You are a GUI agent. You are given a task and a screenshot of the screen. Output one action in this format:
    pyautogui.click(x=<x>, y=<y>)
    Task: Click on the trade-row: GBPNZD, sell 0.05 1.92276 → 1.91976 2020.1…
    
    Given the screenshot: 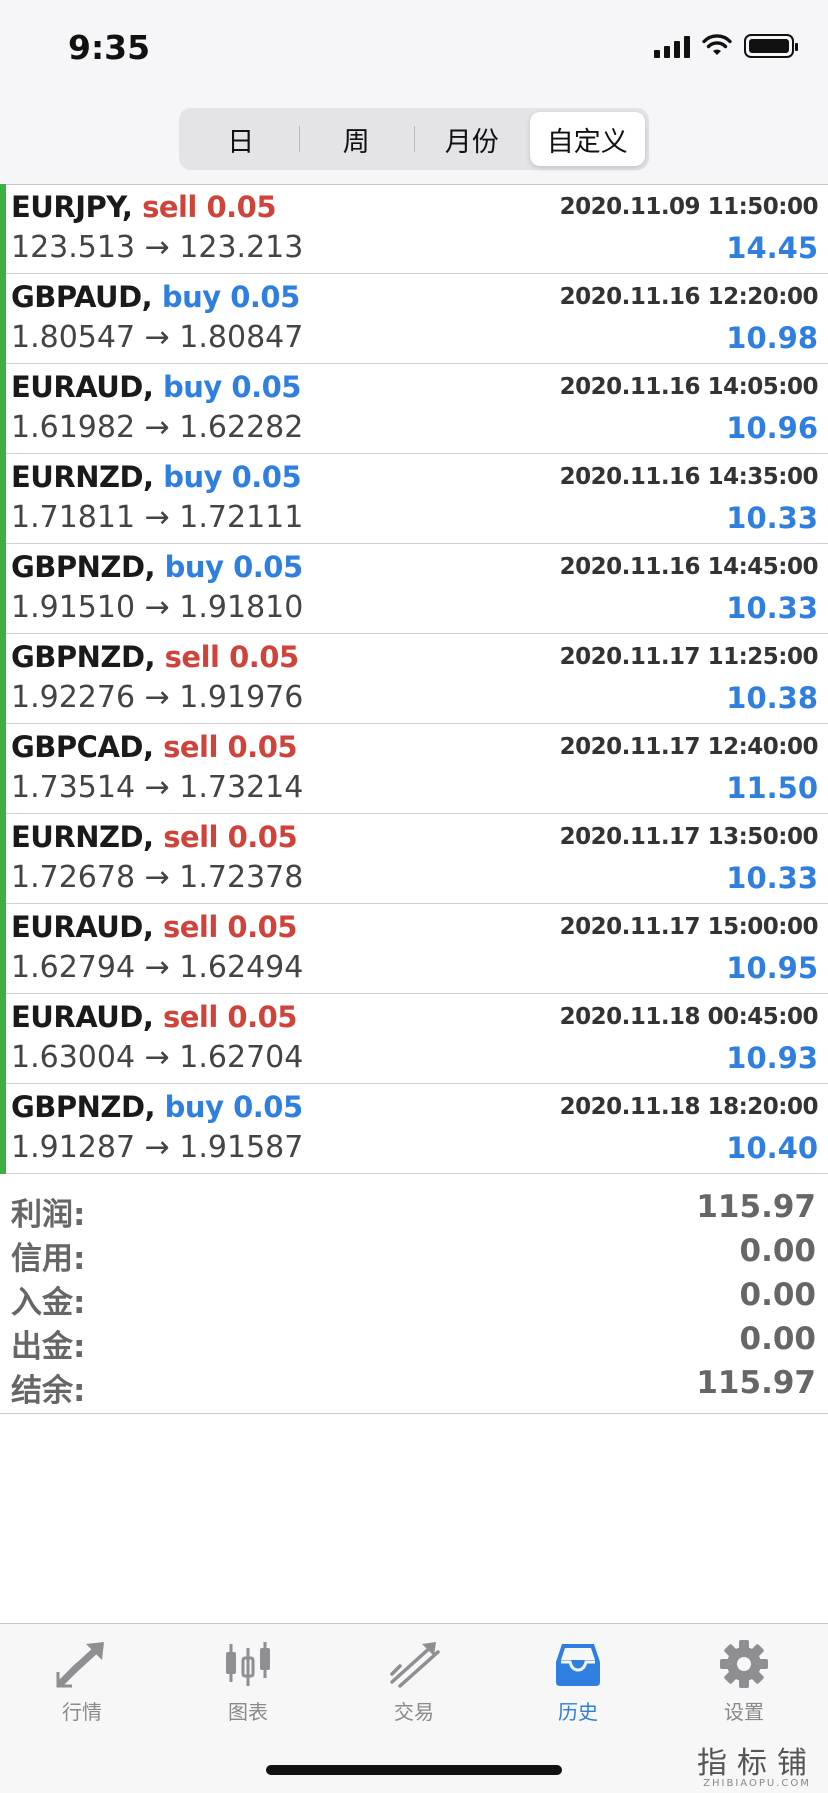 What is the action you would take?
    pyautogui.click(x=414, y=679)
    